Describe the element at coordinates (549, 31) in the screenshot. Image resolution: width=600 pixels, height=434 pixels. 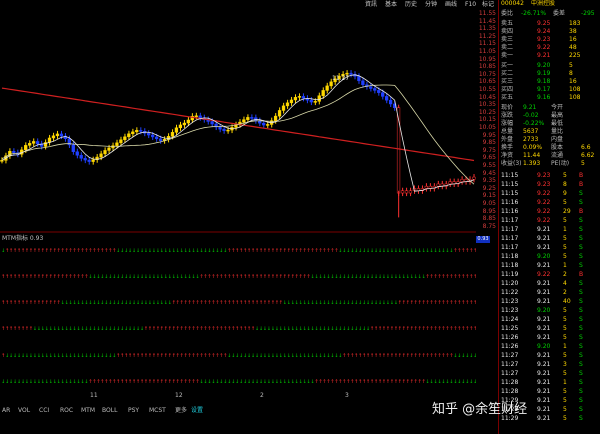
I see `ask-level-row: 卖四 9.24 38` at that location.